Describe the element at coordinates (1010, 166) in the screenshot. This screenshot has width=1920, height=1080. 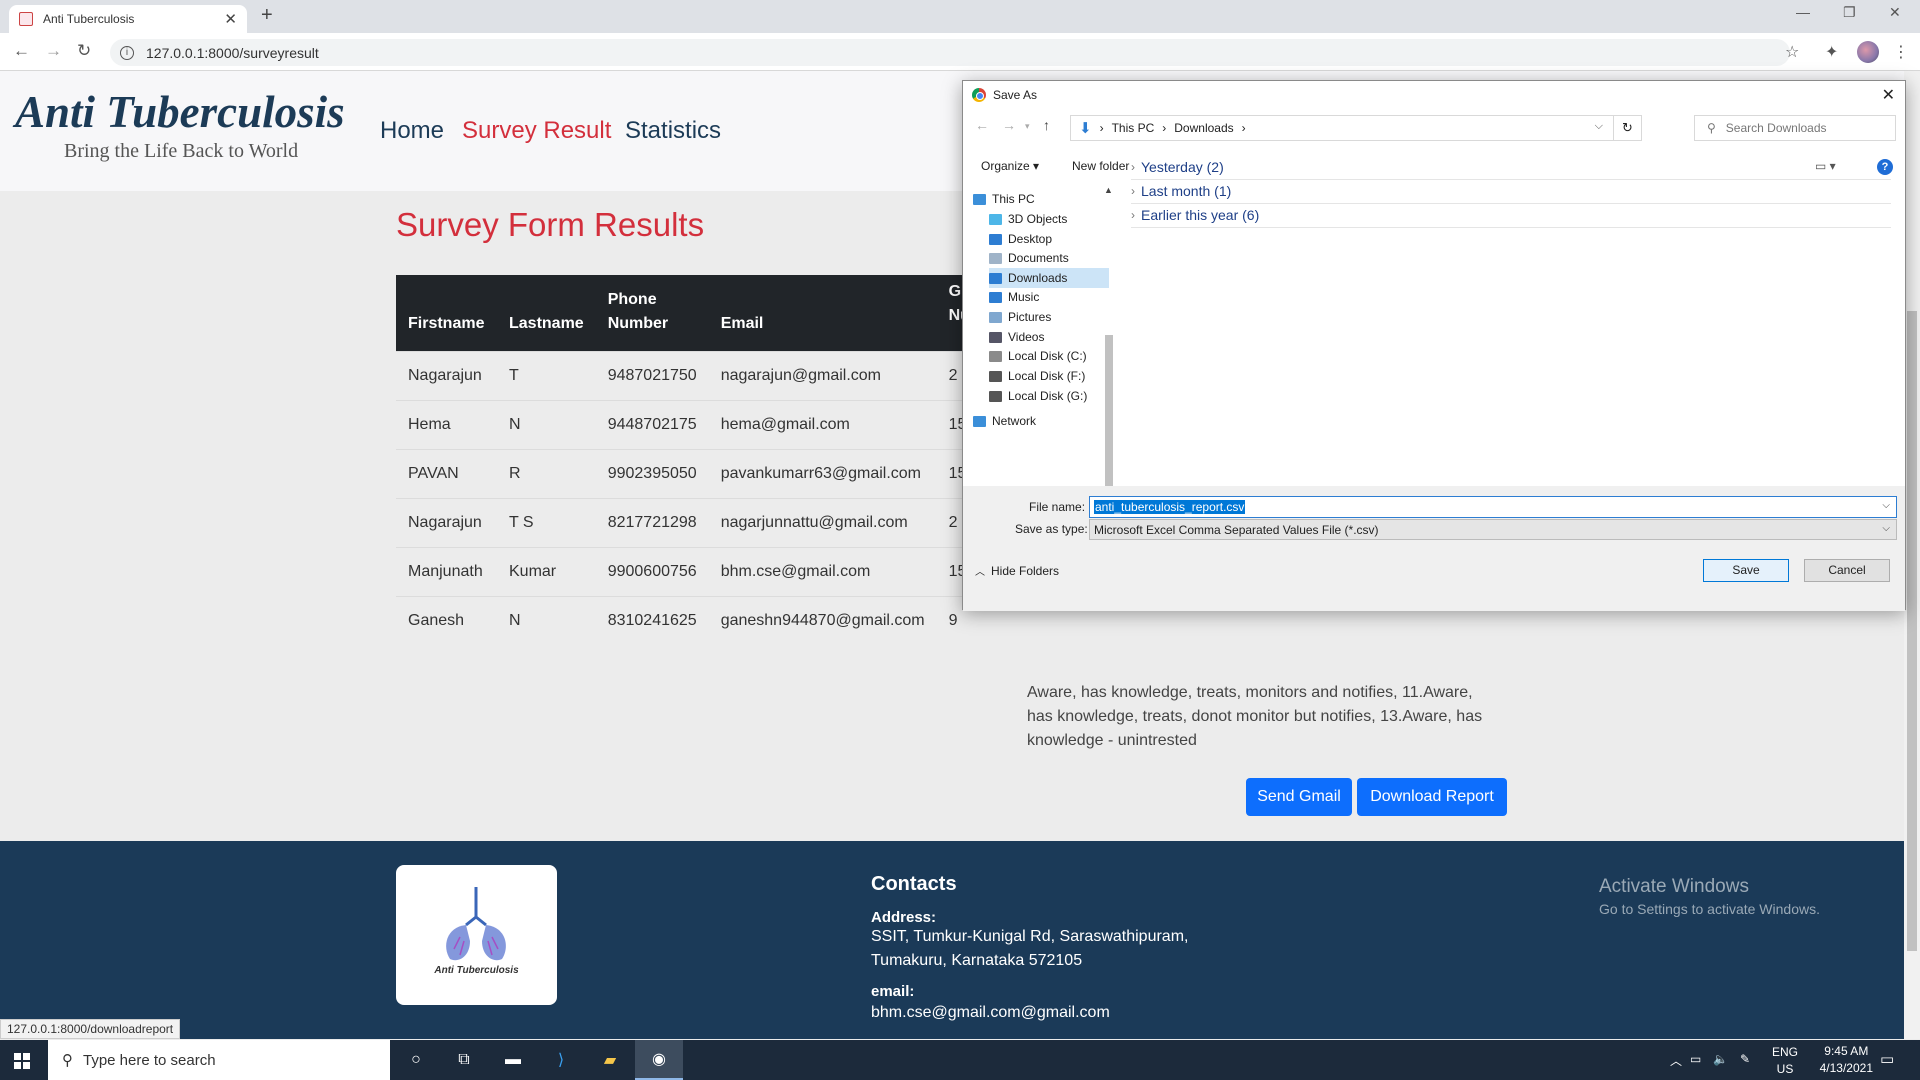
I see `organize-button: Organize ▾` at that location.